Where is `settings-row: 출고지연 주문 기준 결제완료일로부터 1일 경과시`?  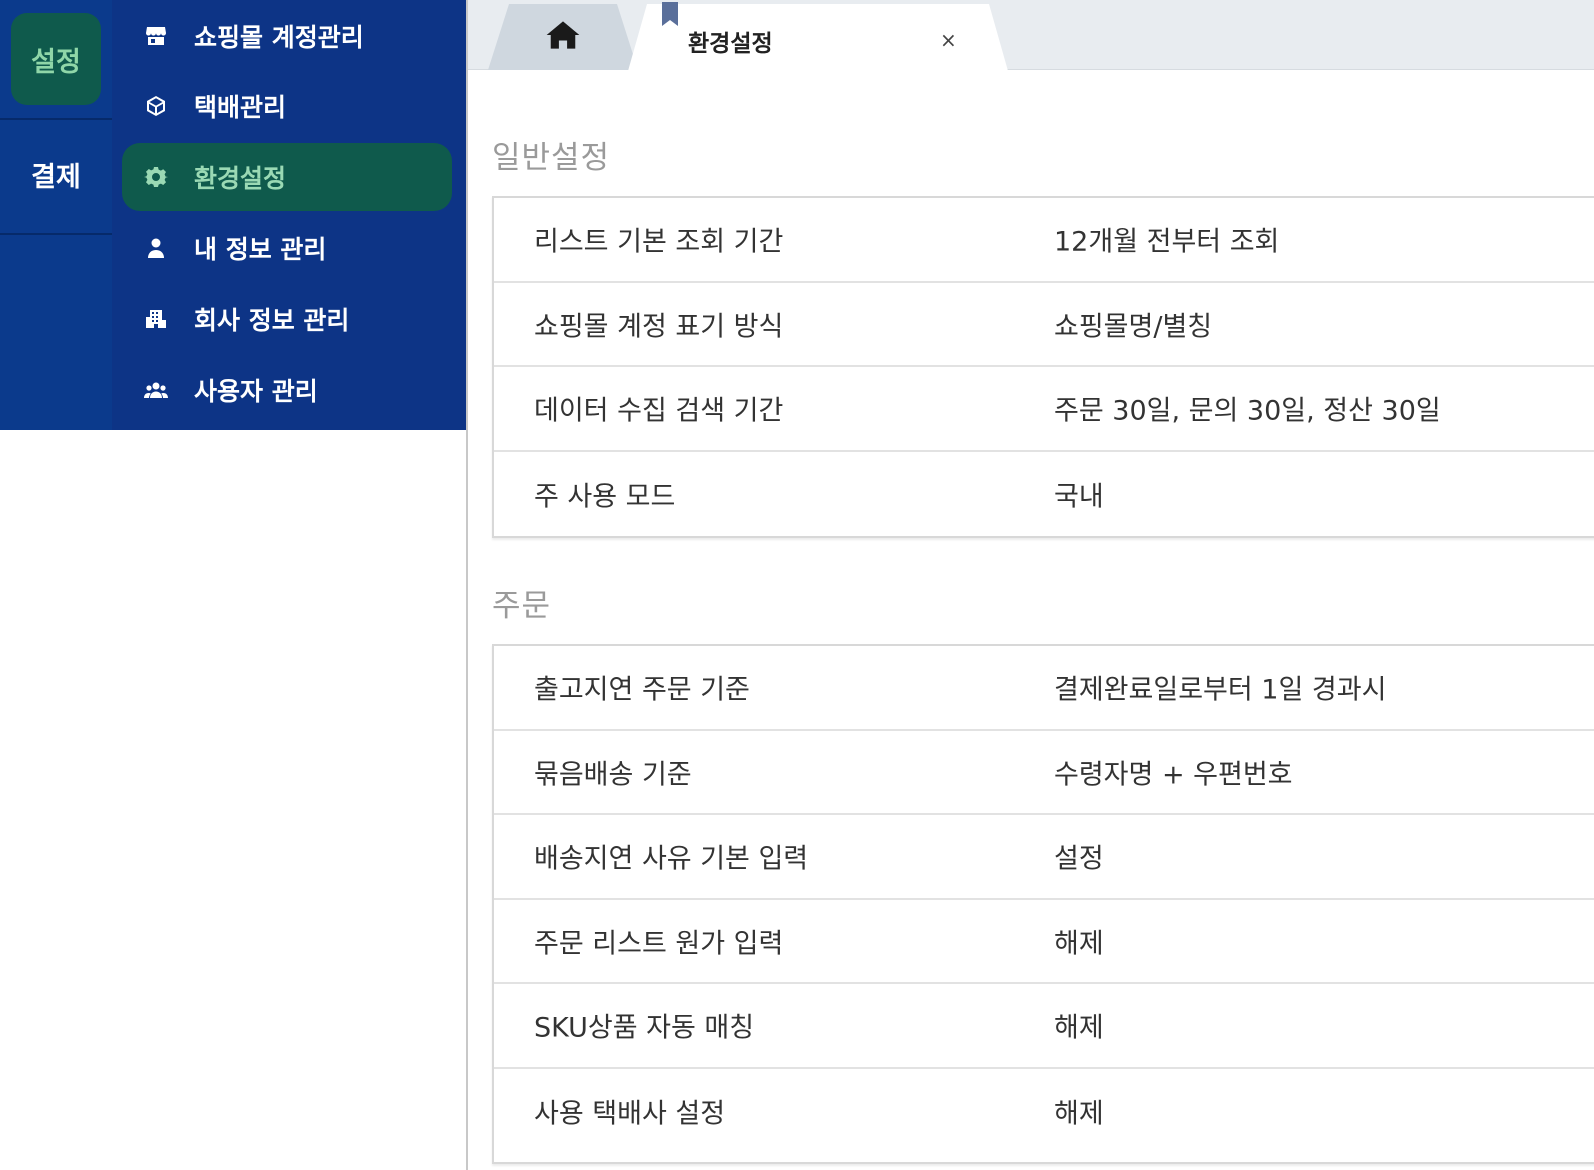
settings-row: 출고지연 주문 기준 결제완료일로부터 1일 경과시 is located at coordinates (1044, 688).